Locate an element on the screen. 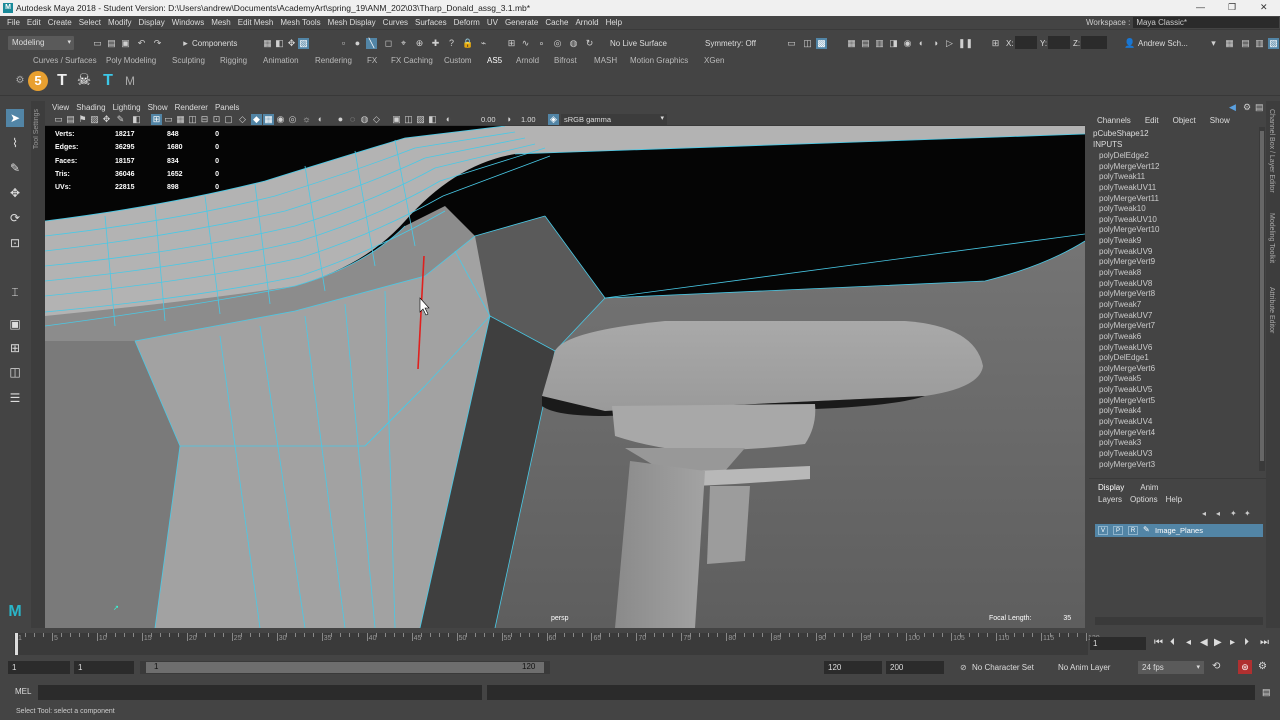 The width and height of the screenshot is (1280, 720). motion-blur-icon: ◌ is located at coordinates (352, 119).